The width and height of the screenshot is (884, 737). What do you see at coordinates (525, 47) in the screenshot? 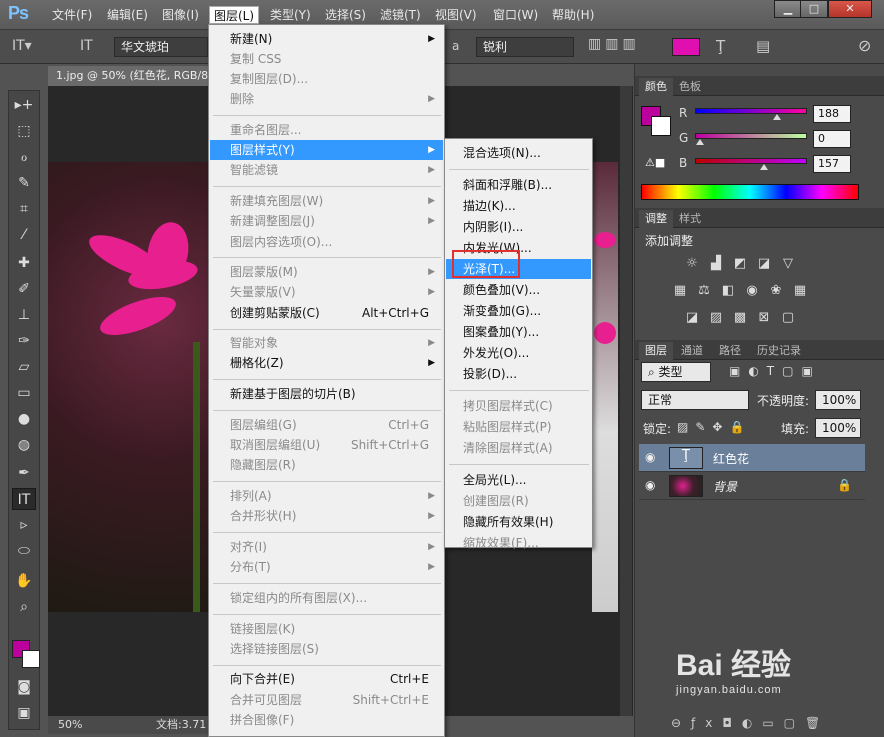
I see `antialias-select: 锐利` at bounding box center [525, 47].